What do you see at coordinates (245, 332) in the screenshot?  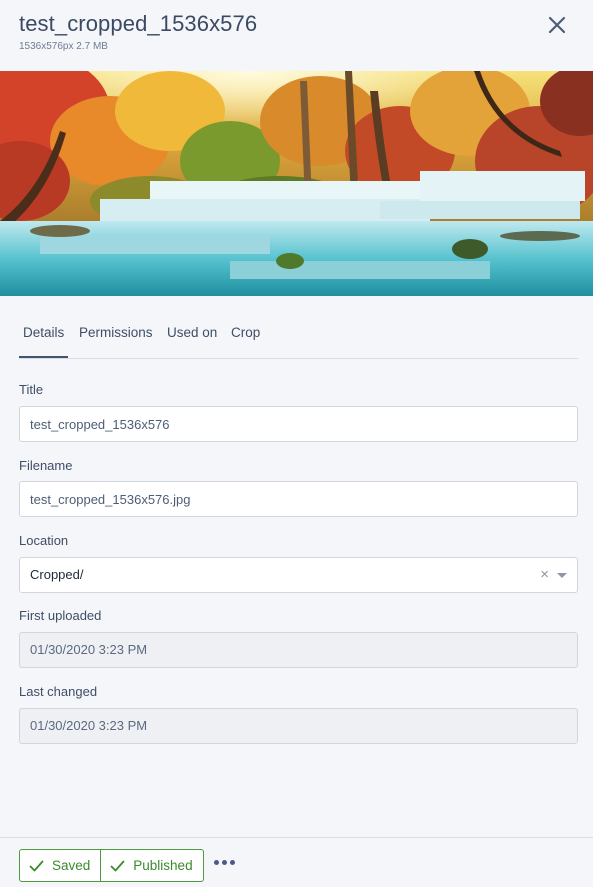 I see `tab-crop: Crop` at bounding box center [245, 332].